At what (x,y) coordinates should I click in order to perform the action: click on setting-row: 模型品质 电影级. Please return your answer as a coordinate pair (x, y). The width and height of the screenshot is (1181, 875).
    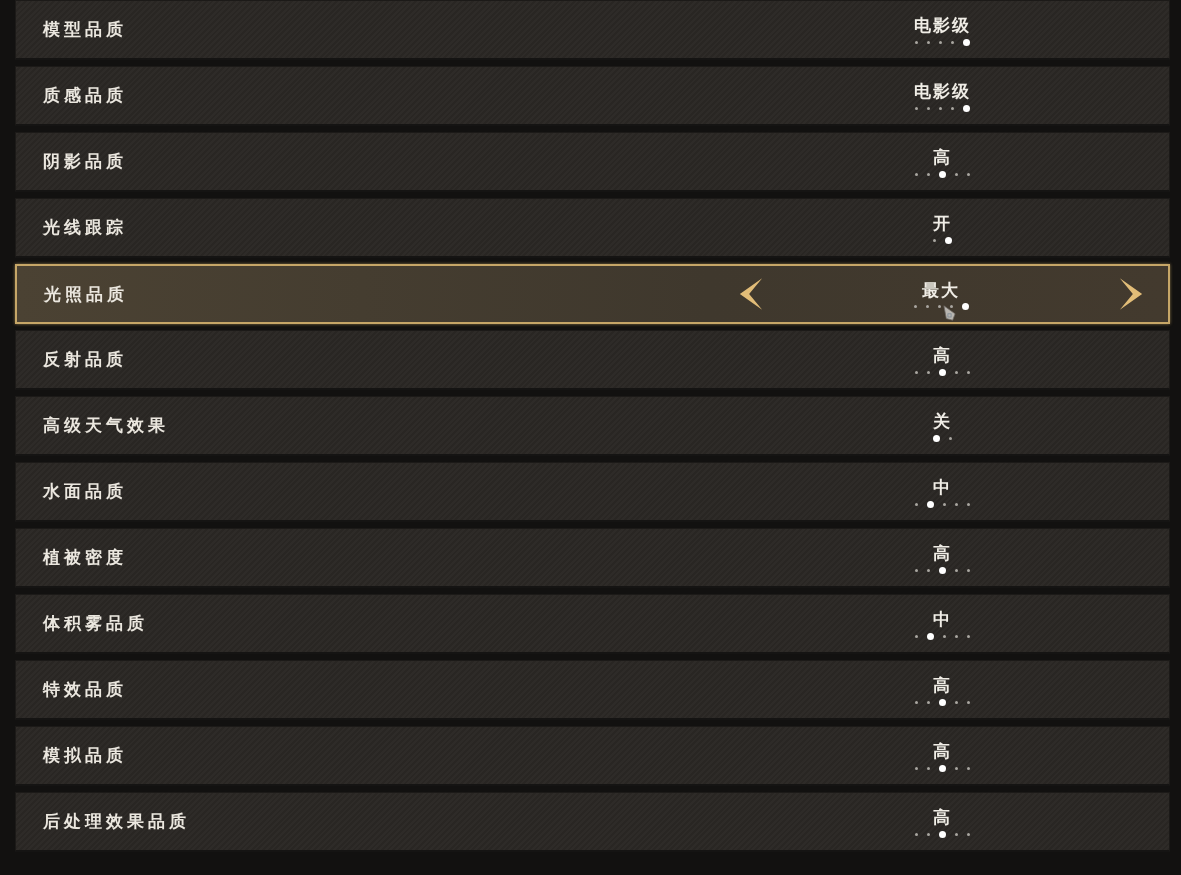
    Looking at the image, I should click on (592, 30).